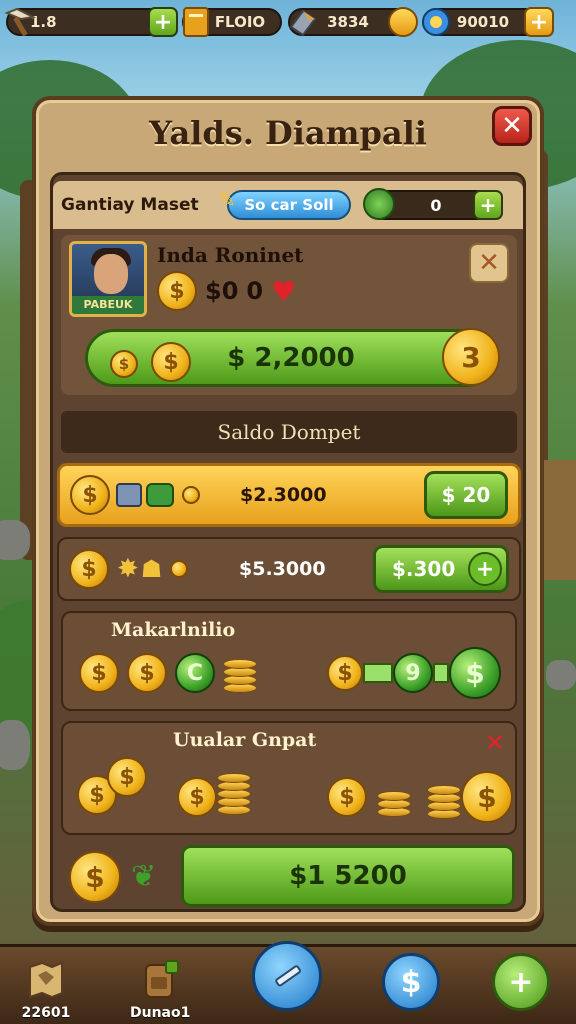  I want to click on resource-value-shield: 90010, so click(483, 22).